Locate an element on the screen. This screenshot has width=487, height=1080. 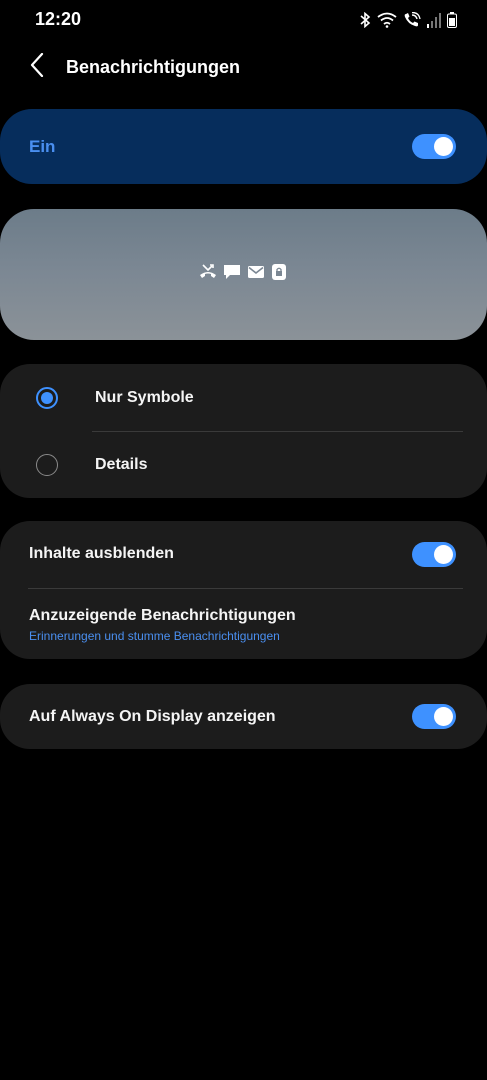
status-time: 12:20 is located at coordinates (58, 19).